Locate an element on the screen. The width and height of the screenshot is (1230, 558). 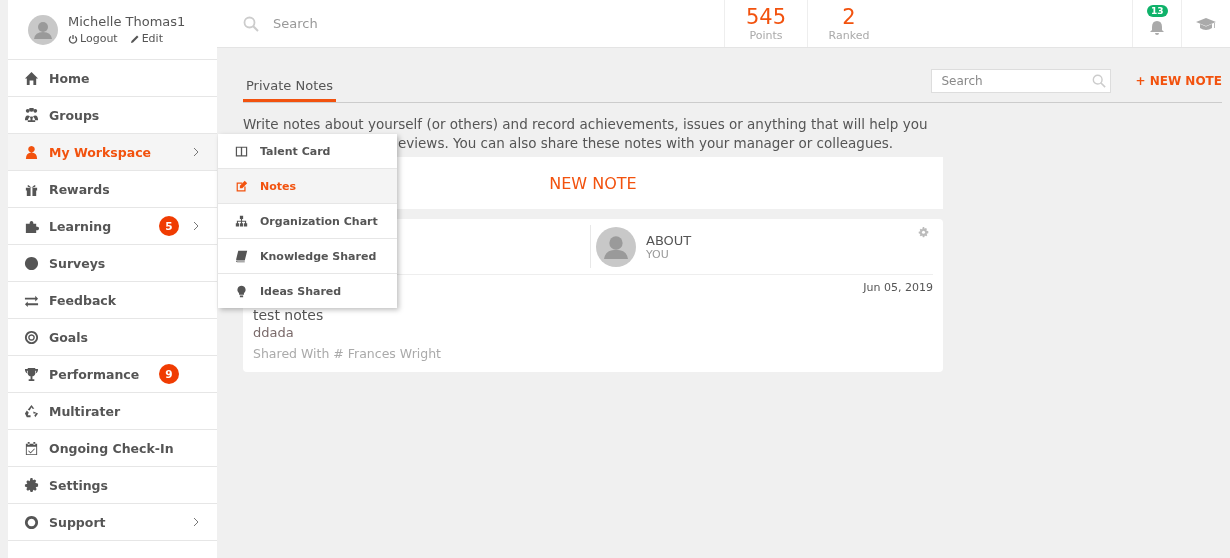
target-icon is located at coordinates (31, 337).